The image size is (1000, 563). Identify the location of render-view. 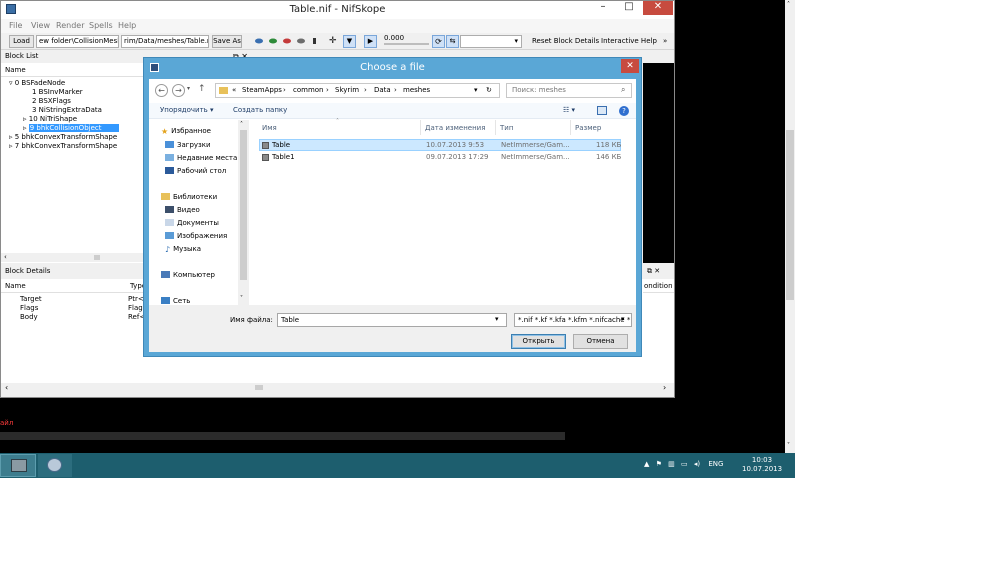
(658, 163).